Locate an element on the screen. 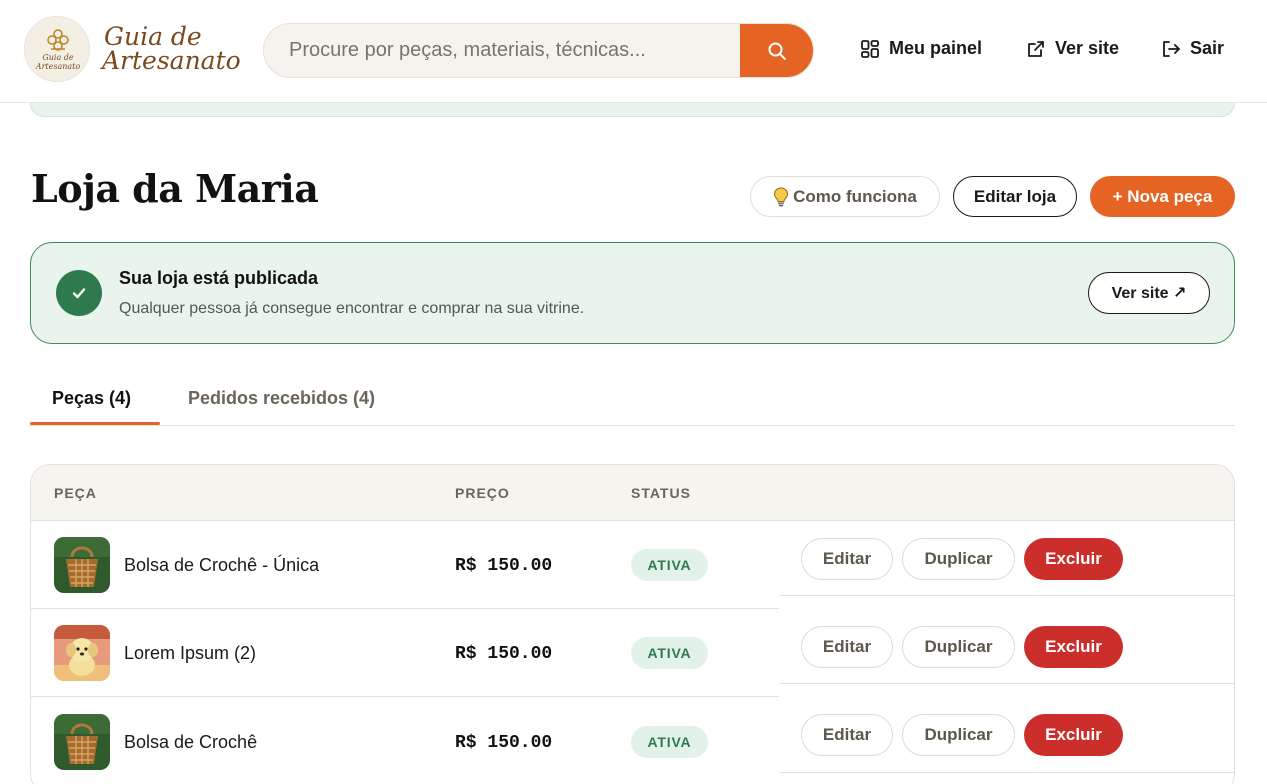 The width and height of the screenshot is (1267, 784). published-title: Sua loja está publicada is located at coordinates (219, 278).